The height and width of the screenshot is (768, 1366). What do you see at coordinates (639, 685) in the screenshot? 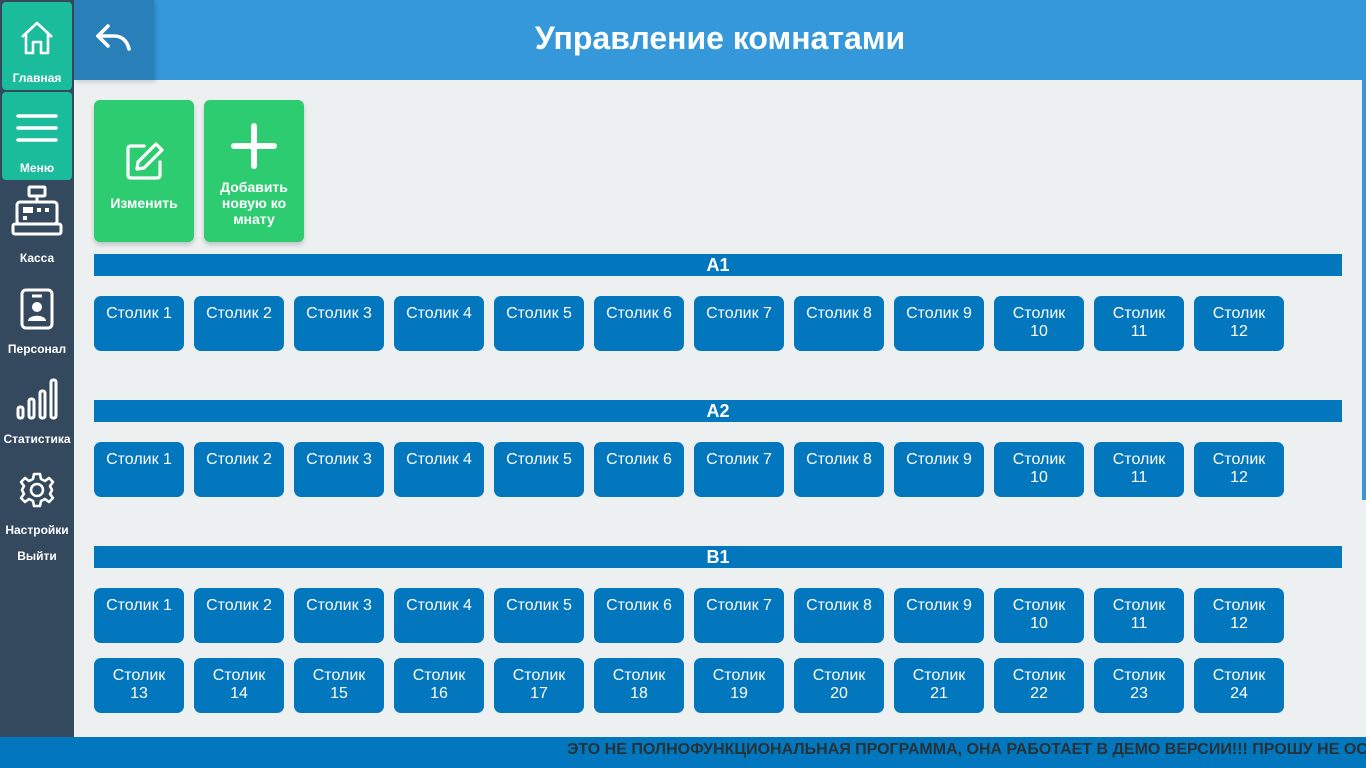
I see `table-button: Столик 18` at bounding box center [639, 685].